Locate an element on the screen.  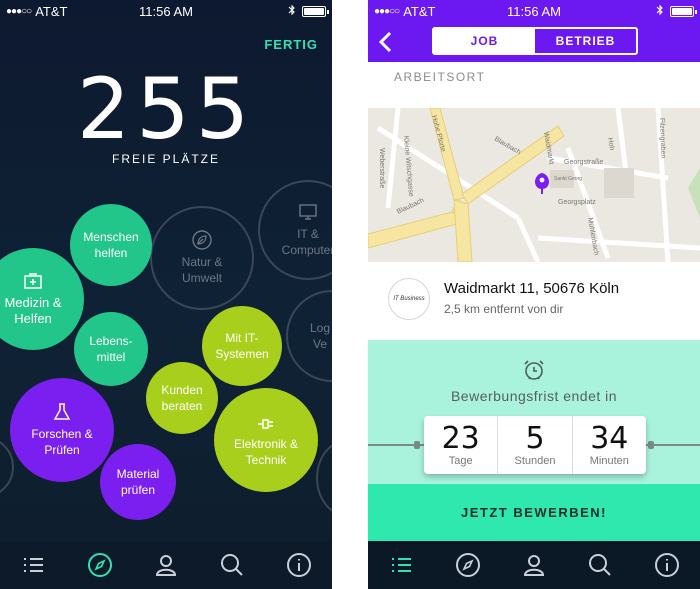
map-label-georgstrasse: Georgstraße is located at coordinates (583, 162).